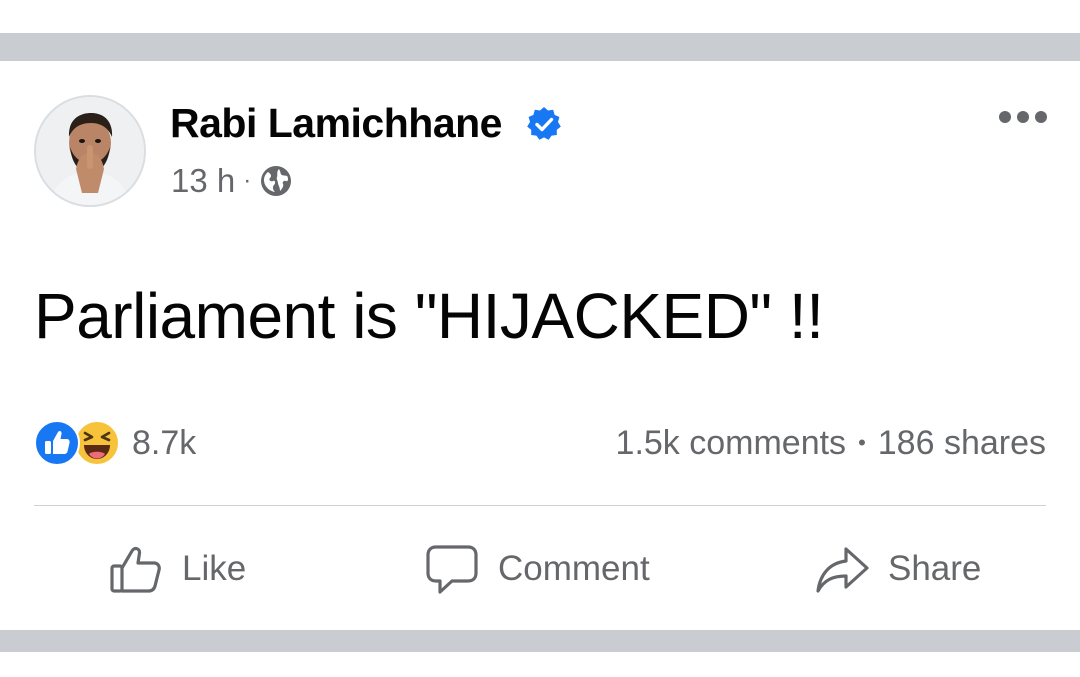 Image resolution: width=1080 pixels, height=677 pixels. I want to click on engagement-stats: 1.5k comments • 186 shares, so click(831, 443).